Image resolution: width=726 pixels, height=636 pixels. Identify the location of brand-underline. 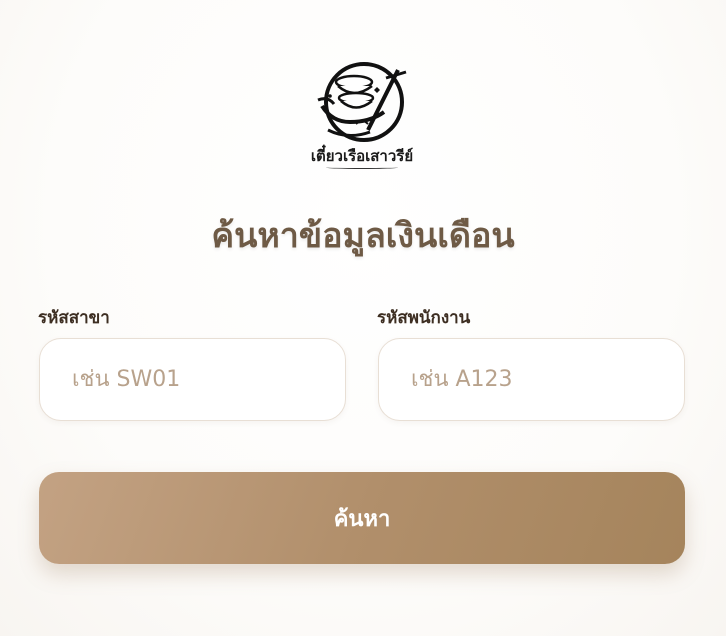
(362, 167).